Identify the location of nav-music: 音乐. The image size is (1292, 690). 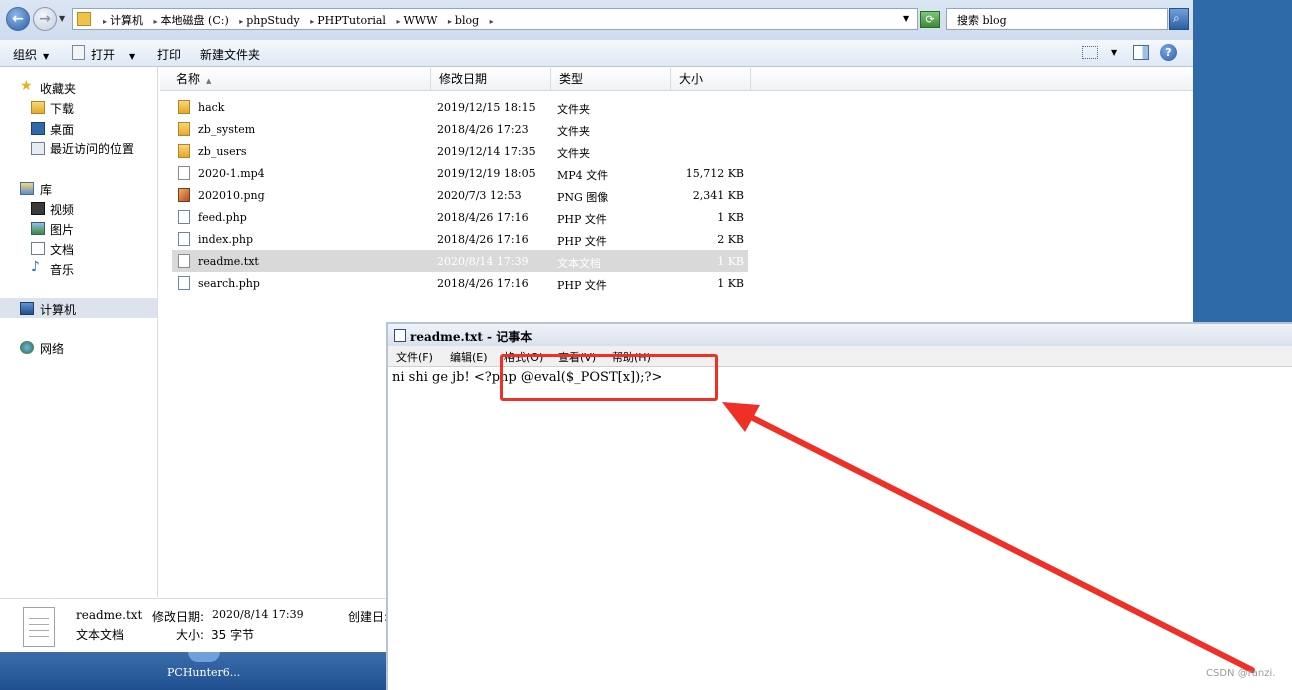
(62, 269).